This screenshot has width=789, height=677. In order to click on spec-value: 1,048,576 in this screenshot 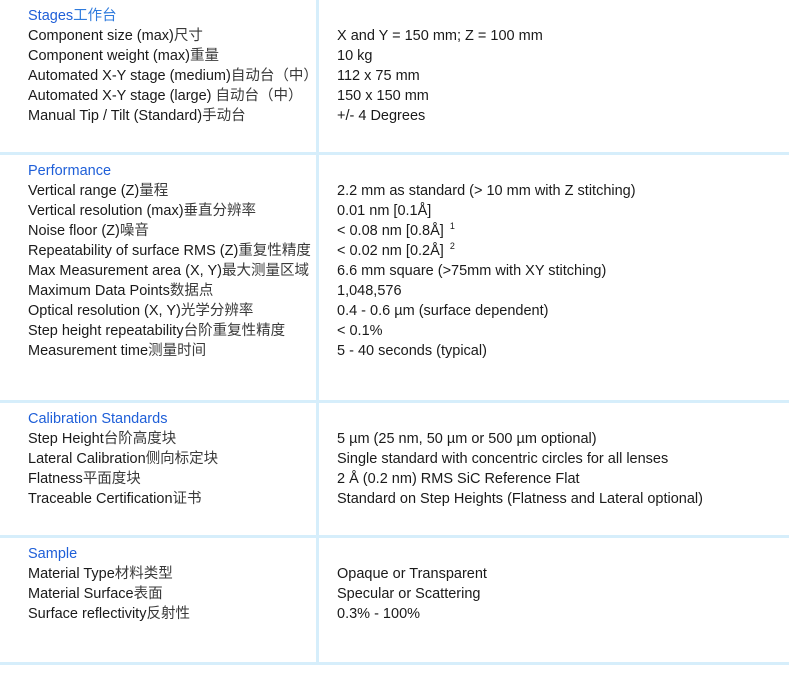, I will do `click(563, 291)`.